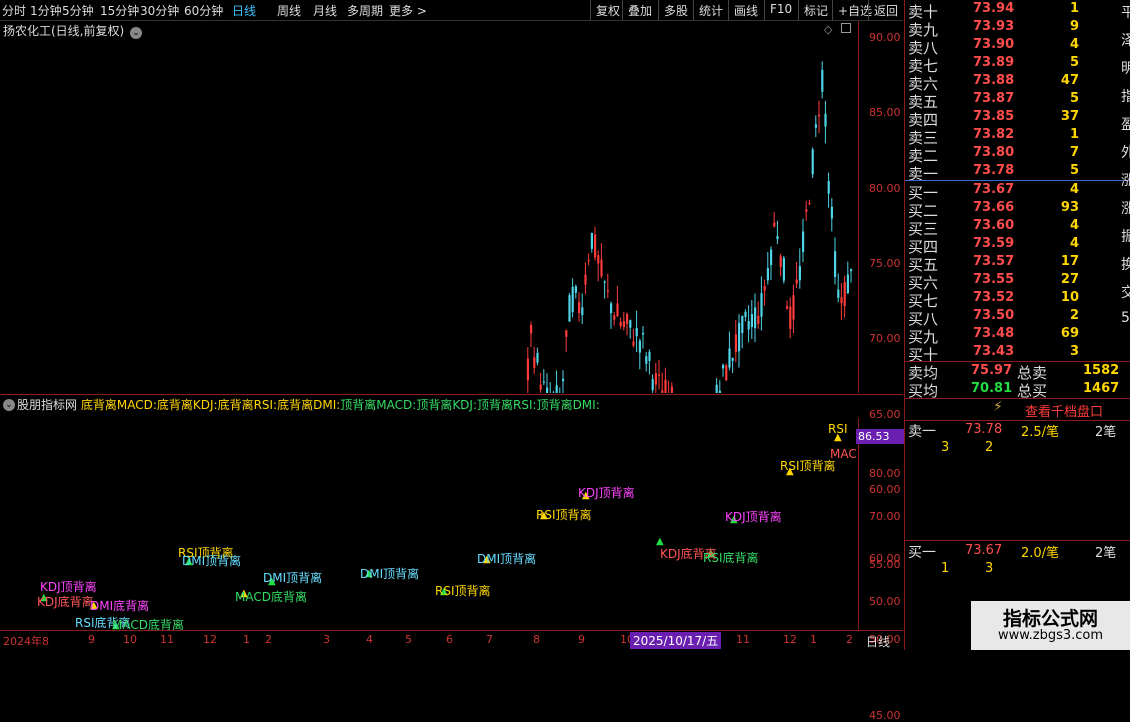 This screenshot has height=722, width=1130. What do you see at coordinates (536, 639) in the screenshot?
I see `date-tick: 8` at bounding box center [536, 639].